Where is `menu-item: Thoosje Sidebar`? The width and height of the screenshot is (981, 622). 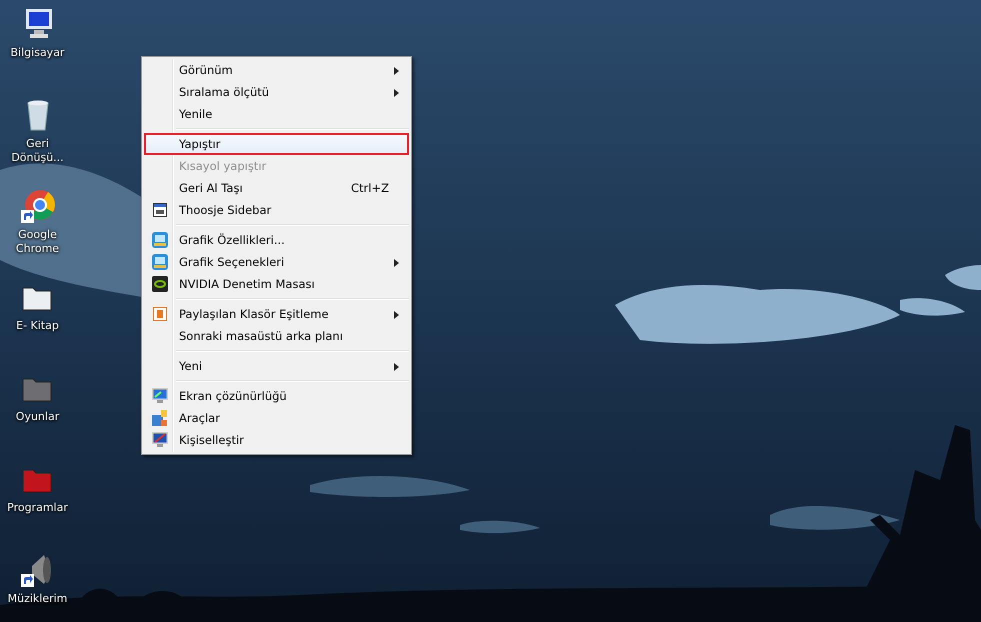 menu-item: Thoosje Sidebar is located at coordinates (276, 210).